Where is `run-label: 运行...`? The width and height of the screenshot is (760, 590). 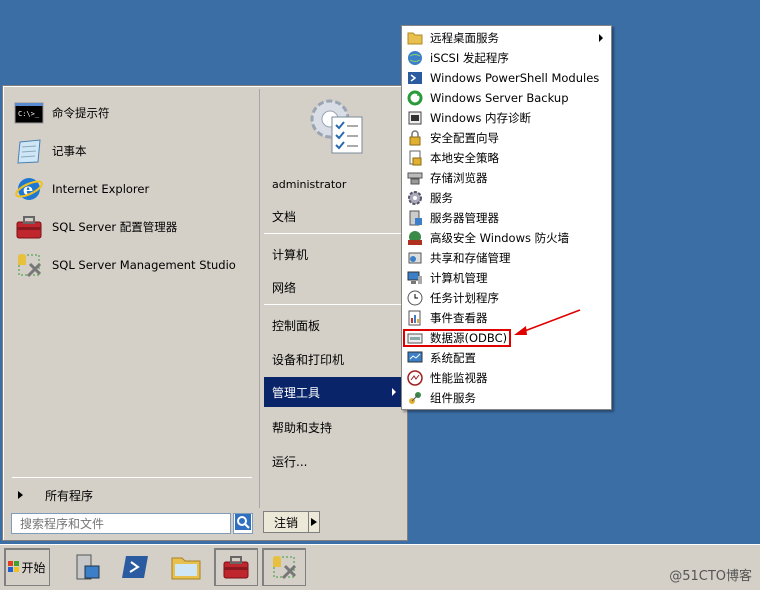
run-label: 运行... is located at coordinates (290, 461).